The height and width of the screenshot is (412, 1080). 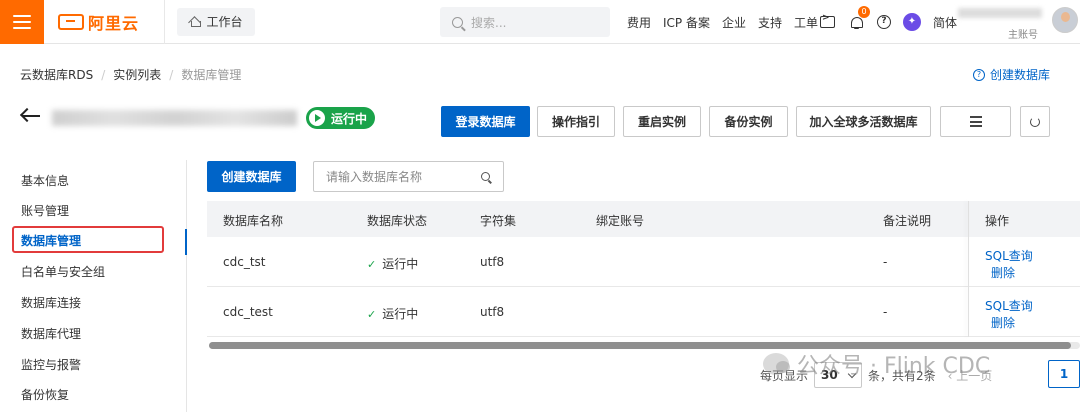 What do you see at coordinates (968, 269) in the screenshot?
I see `actions-column-divider` at bounding box center [968, 269].